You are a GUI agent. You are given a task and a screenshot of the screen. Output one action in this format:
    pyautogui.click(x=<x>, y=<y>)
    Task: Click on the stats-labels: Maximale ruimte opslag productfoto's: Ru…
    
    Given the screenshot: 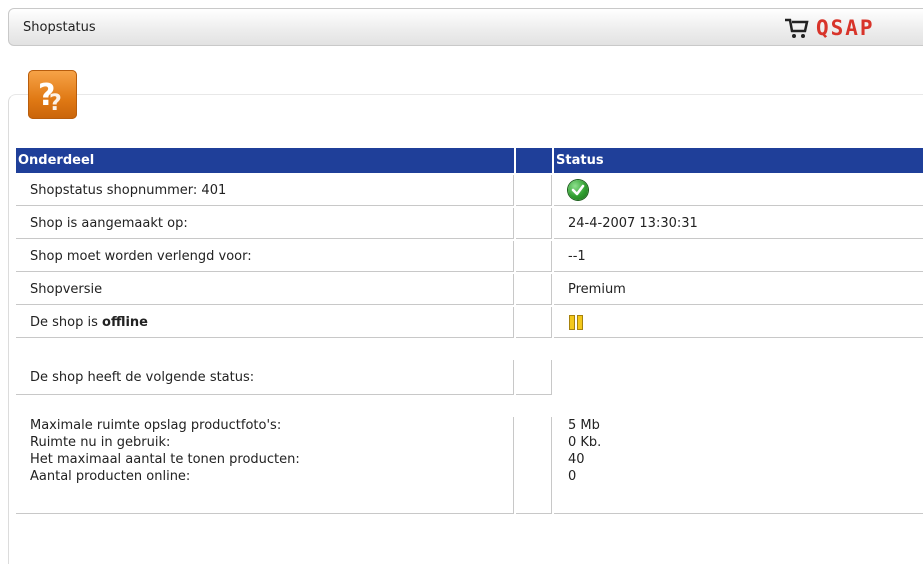 What is the action you would take?
    pyautogui.click(x=265, y=465)
    